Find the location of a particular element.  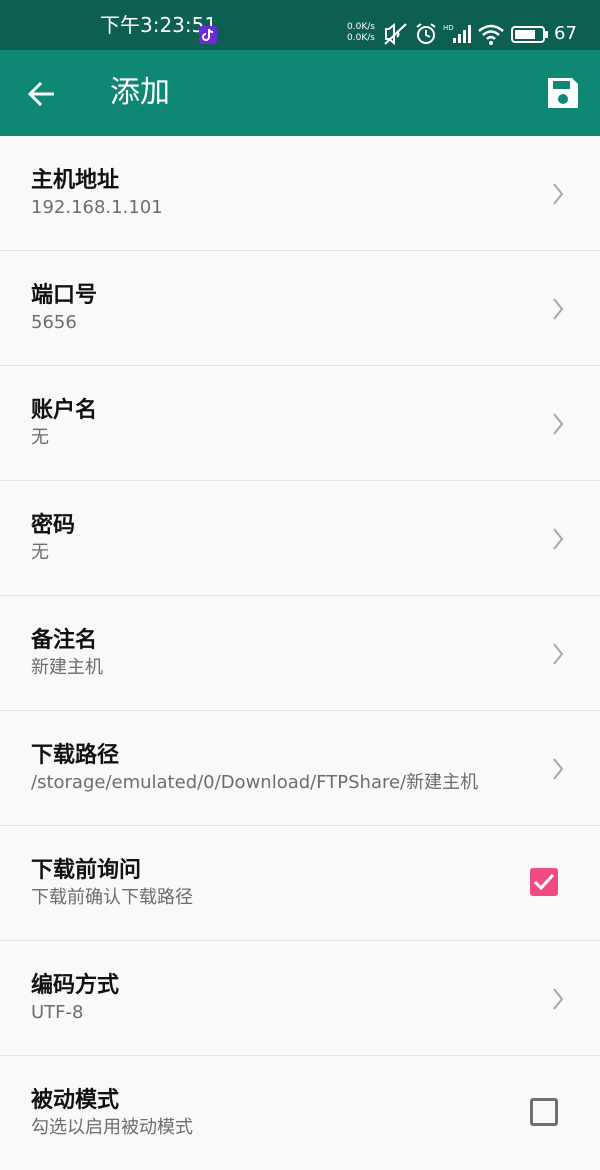

hd-signal-icon: HD is located at coordinates (457, 33).